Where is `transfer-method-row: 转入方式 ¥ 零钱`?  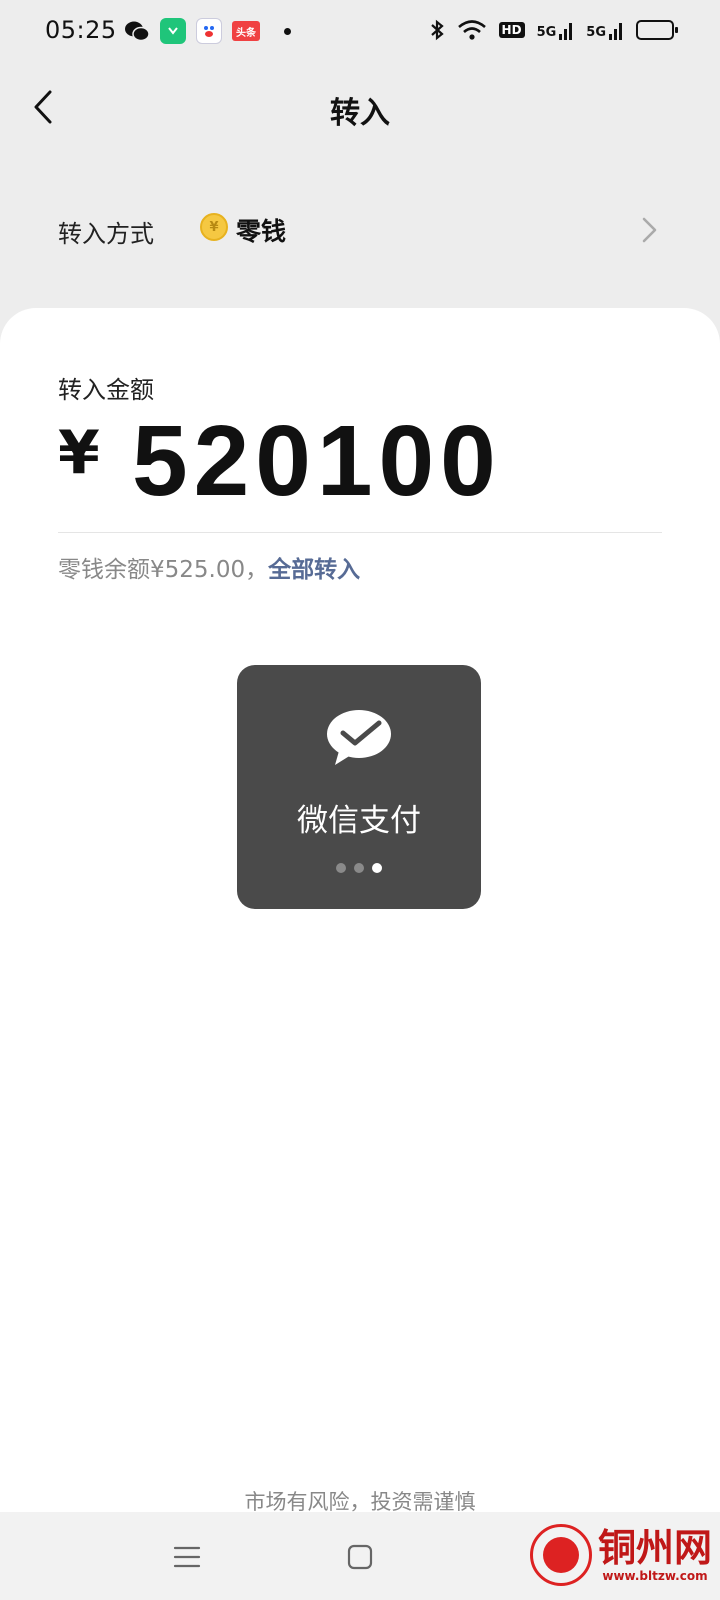
transfer-method-row: 转入方式 ¥ 零钱 is located at coordinates (360, 231).